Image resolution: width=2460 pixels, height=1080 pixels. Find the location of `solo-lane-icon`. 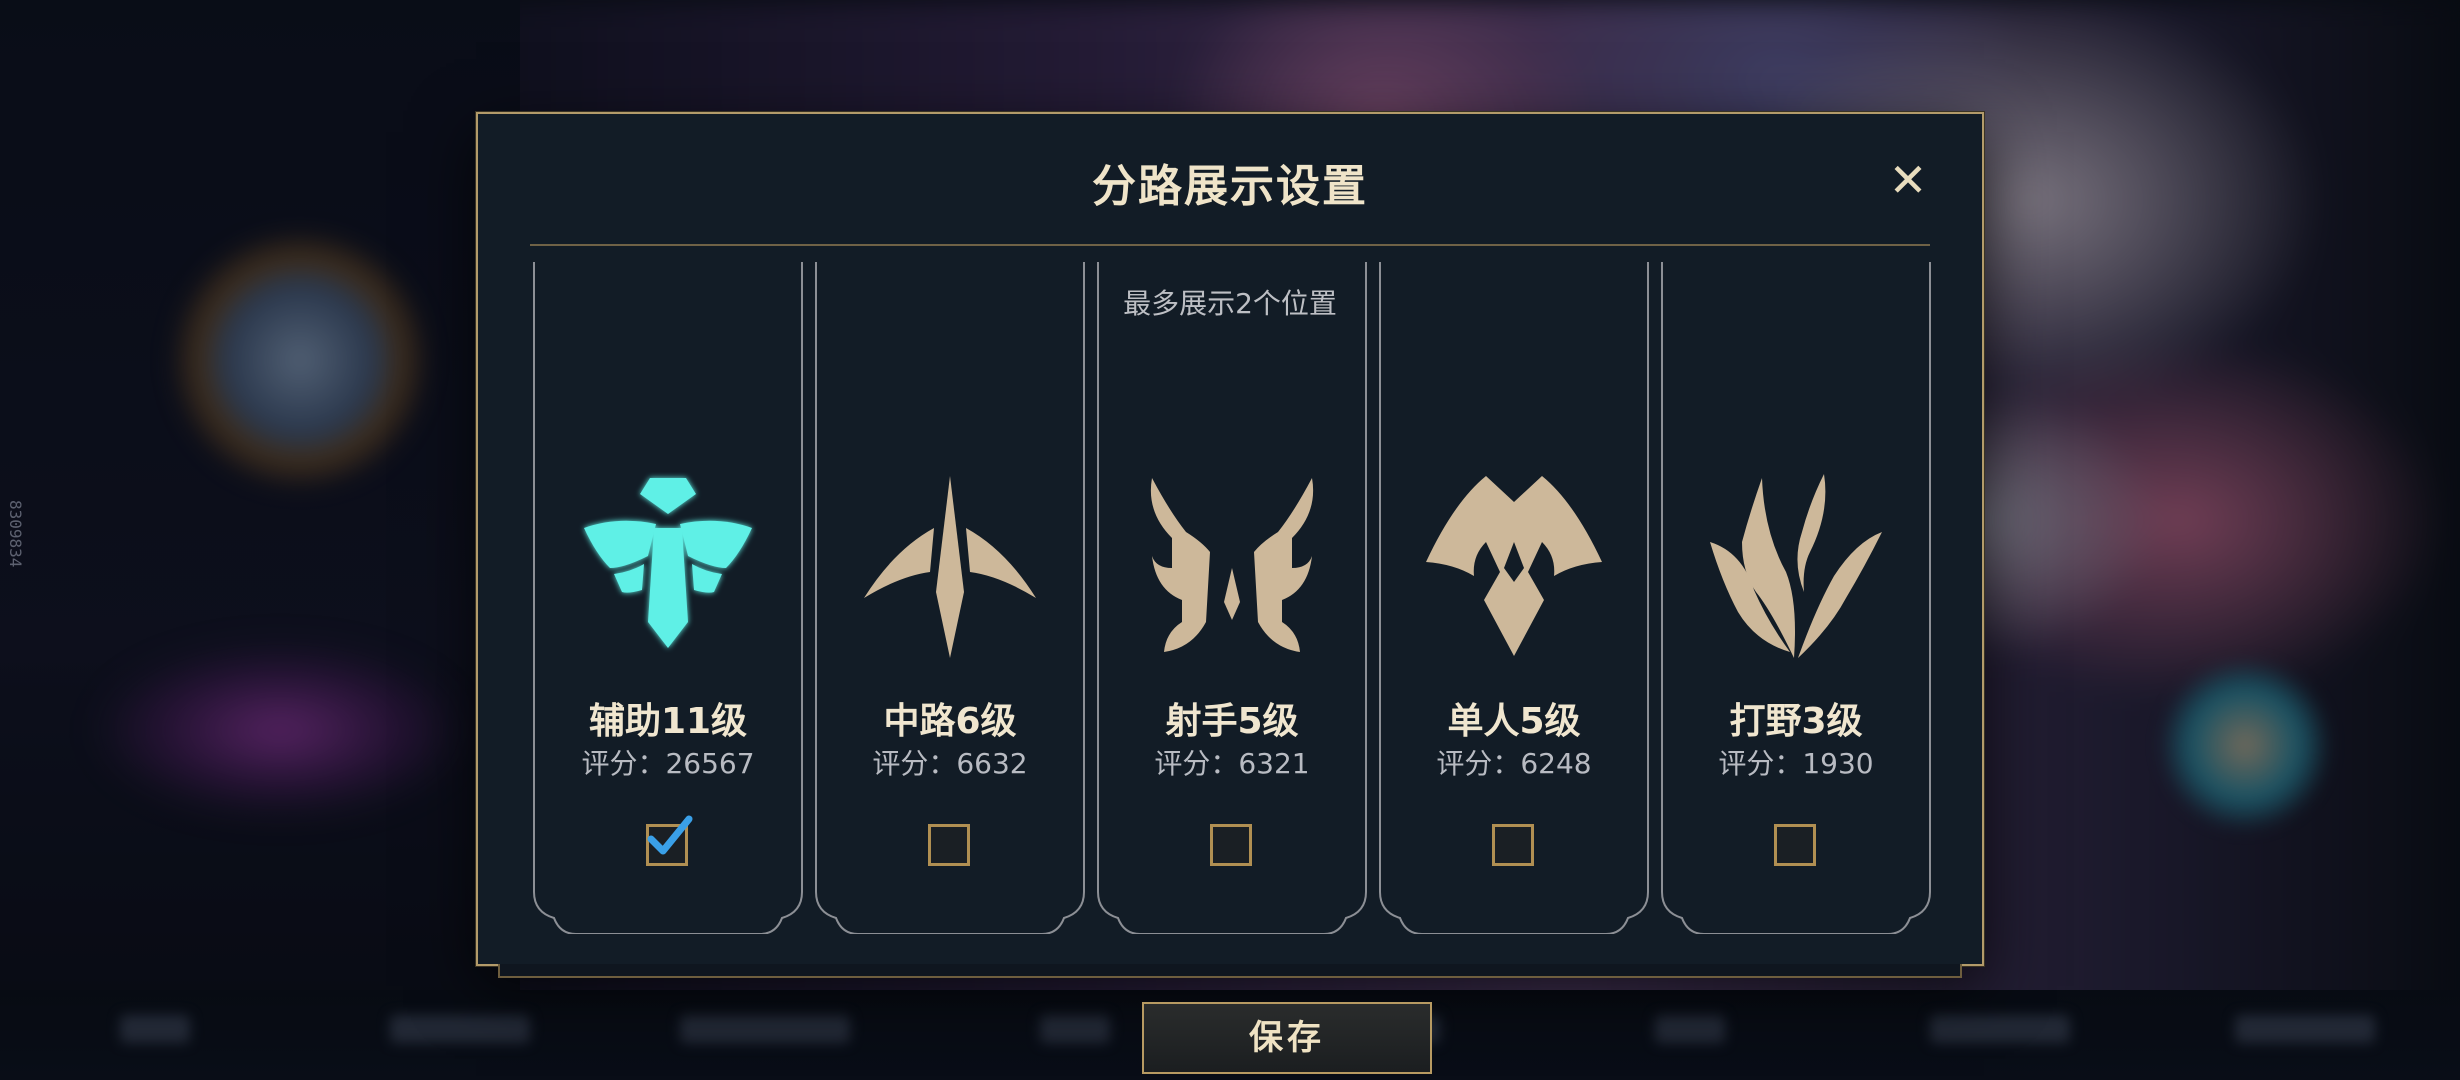

solo-lane-icon is located at coordinates (1514, 566).